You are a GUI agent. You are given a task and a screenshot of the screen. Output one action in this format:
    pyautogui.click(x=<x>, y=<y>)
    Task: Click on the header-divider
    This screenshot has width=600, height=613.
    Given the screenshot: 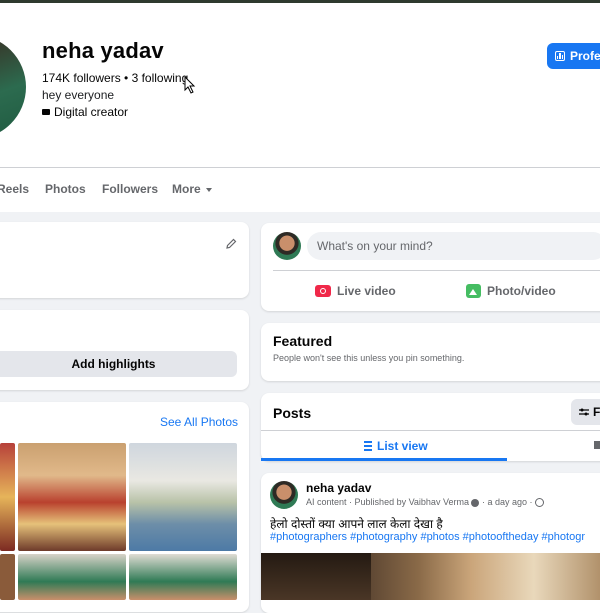 What is the action you would take?
    pyautogui.click(x=300, y=167)
    